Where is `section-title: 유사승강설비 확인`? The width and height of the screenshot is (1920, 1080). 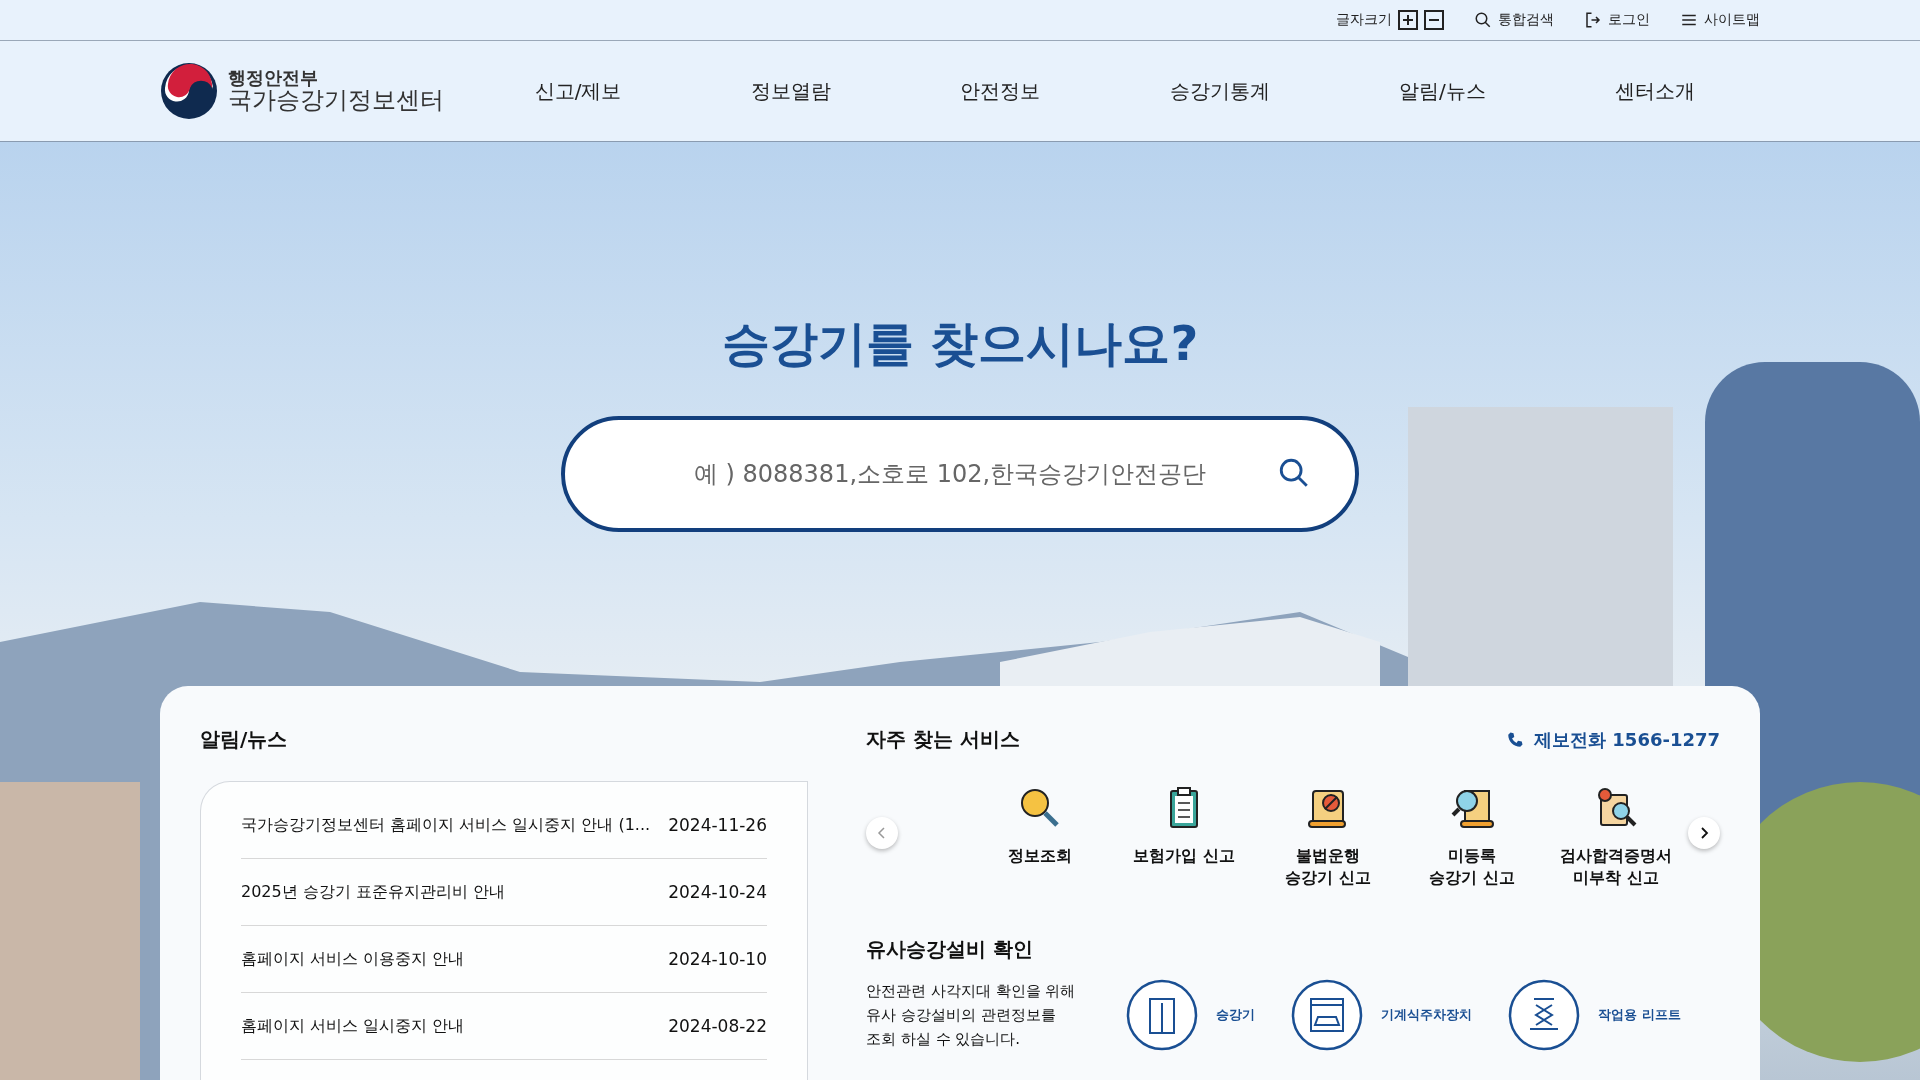
section-title: 유사승강설비 확인 is located at coordinates (950, 950).